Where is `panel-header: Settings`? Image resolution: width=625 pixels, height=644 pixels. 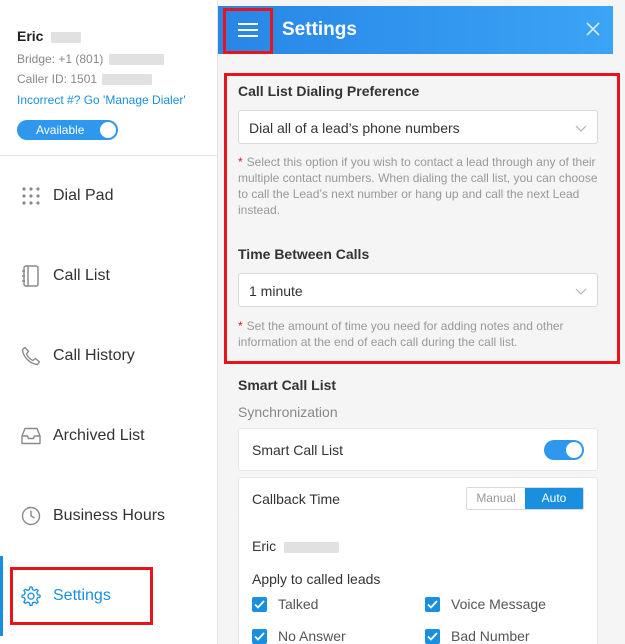 panel-header: Settings is located at coordinates (415, 30).